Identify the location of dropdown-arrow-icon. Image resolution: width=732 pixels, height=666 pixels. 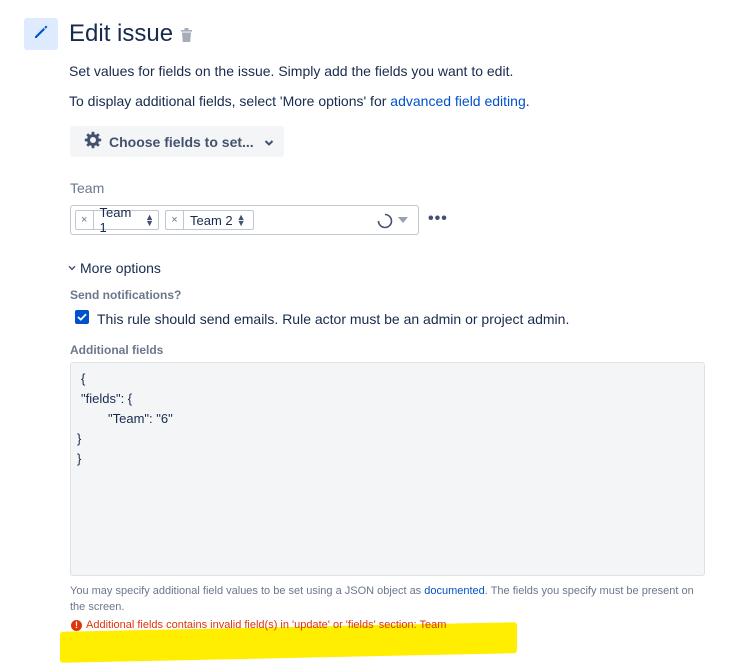
(403, 220).